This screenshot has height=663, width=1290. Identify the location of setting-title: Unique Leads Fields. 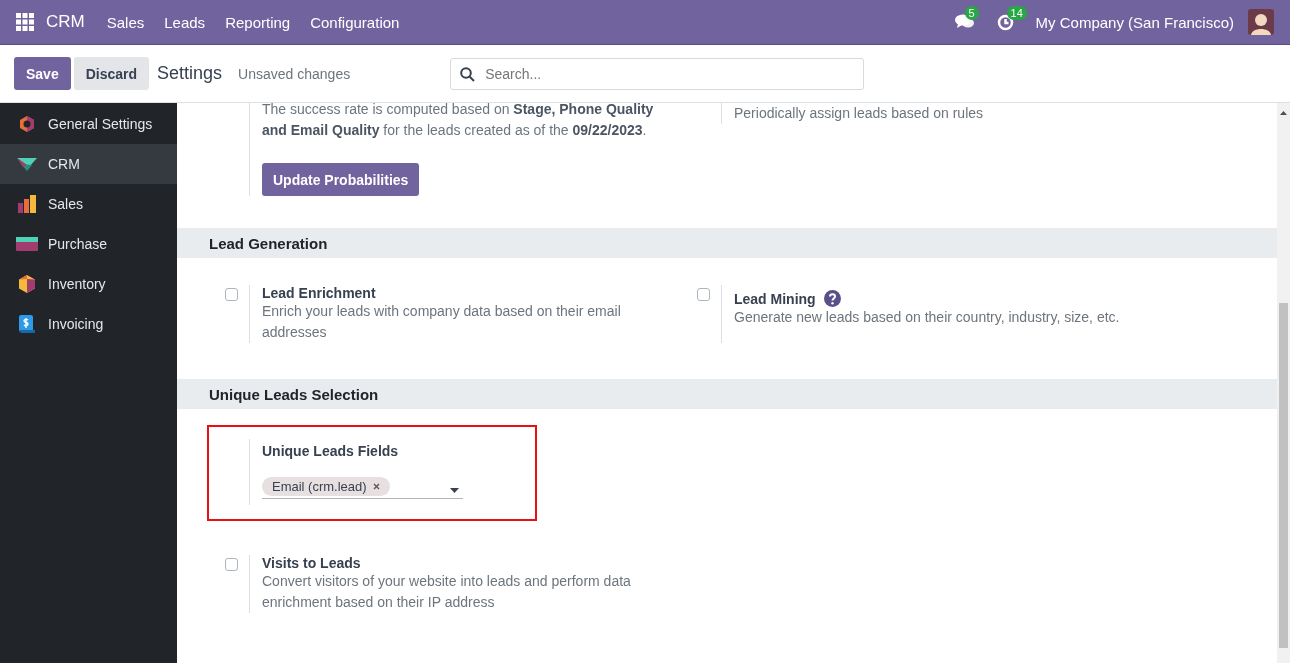
(330, 451).